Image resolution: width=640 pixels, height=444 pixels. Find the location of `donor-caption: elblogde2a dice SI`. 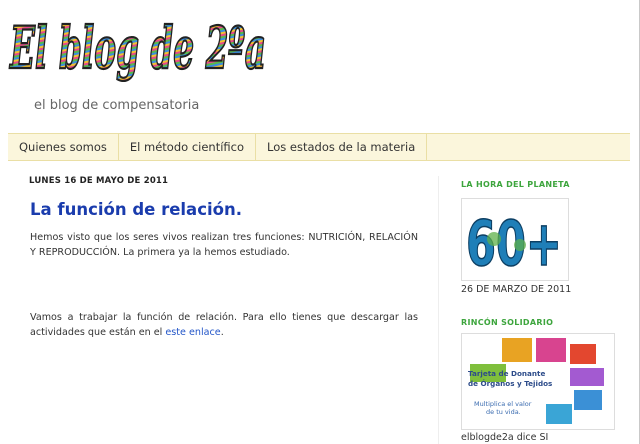

donor-caption: elblogde2a dice SI is located at coordinates (505, 437).